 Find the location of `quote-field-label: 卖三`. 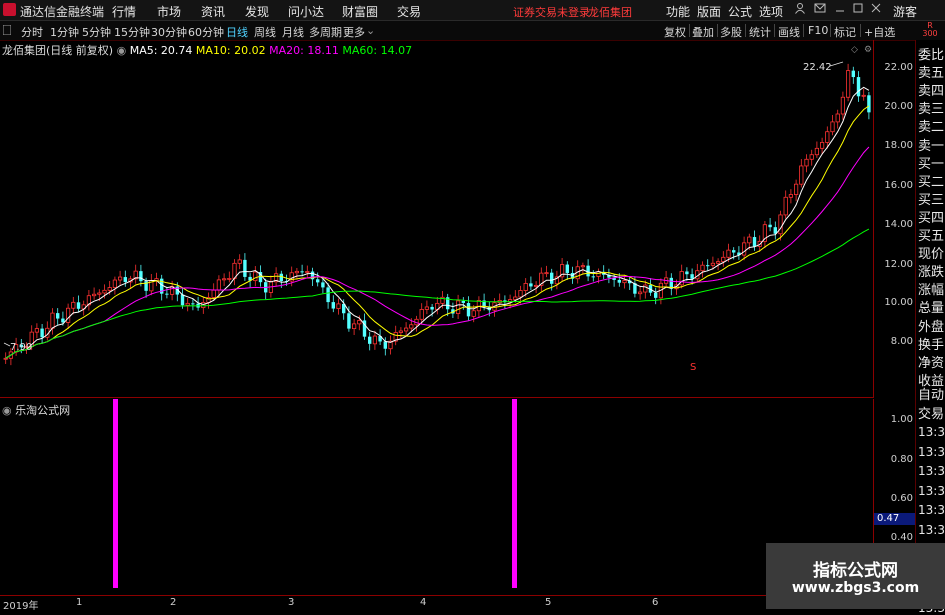

quote-field-label: 卖三 is located at coordinates (931, 110).